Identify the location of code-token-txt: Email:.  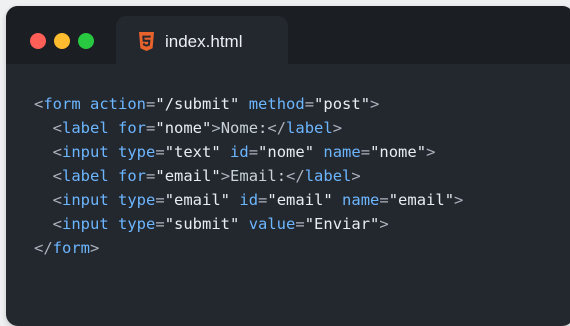
(258, 176).